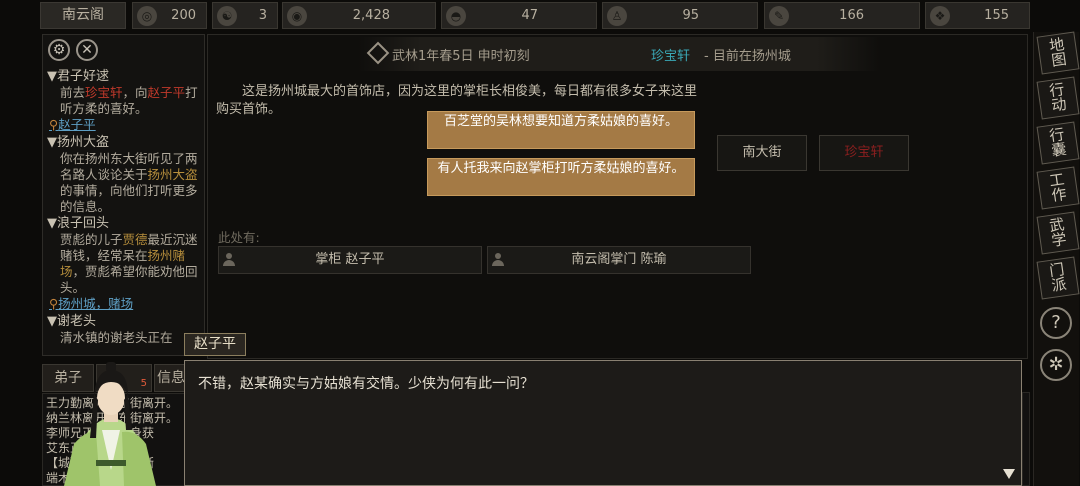  Describe the element at coordinates (940, 16) in the screenshot. I see `ore-icon: ❖` at that location.